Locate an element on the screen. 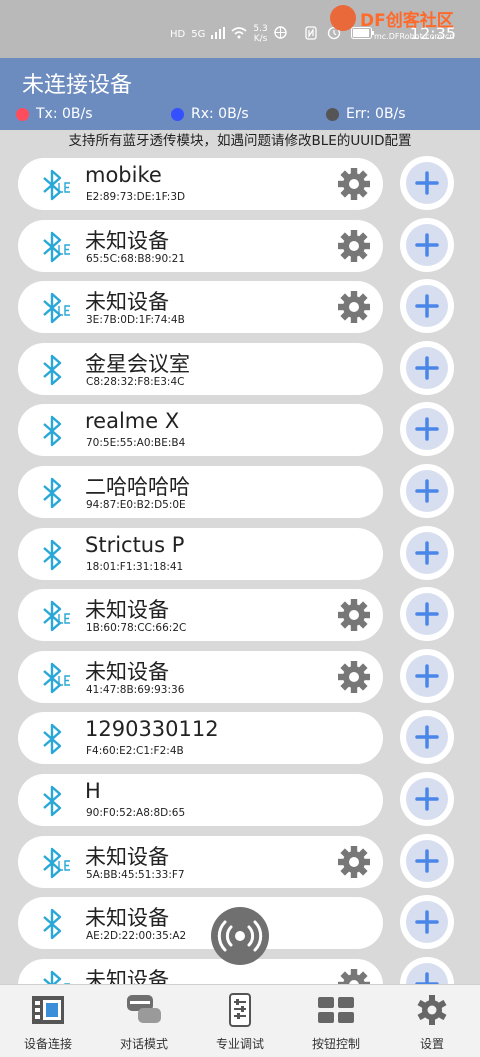 This screenshot has width=480, height=1057. device-card: realme X 70:5E:55:A0:BE:B4 is located at coordinates (200, 430).